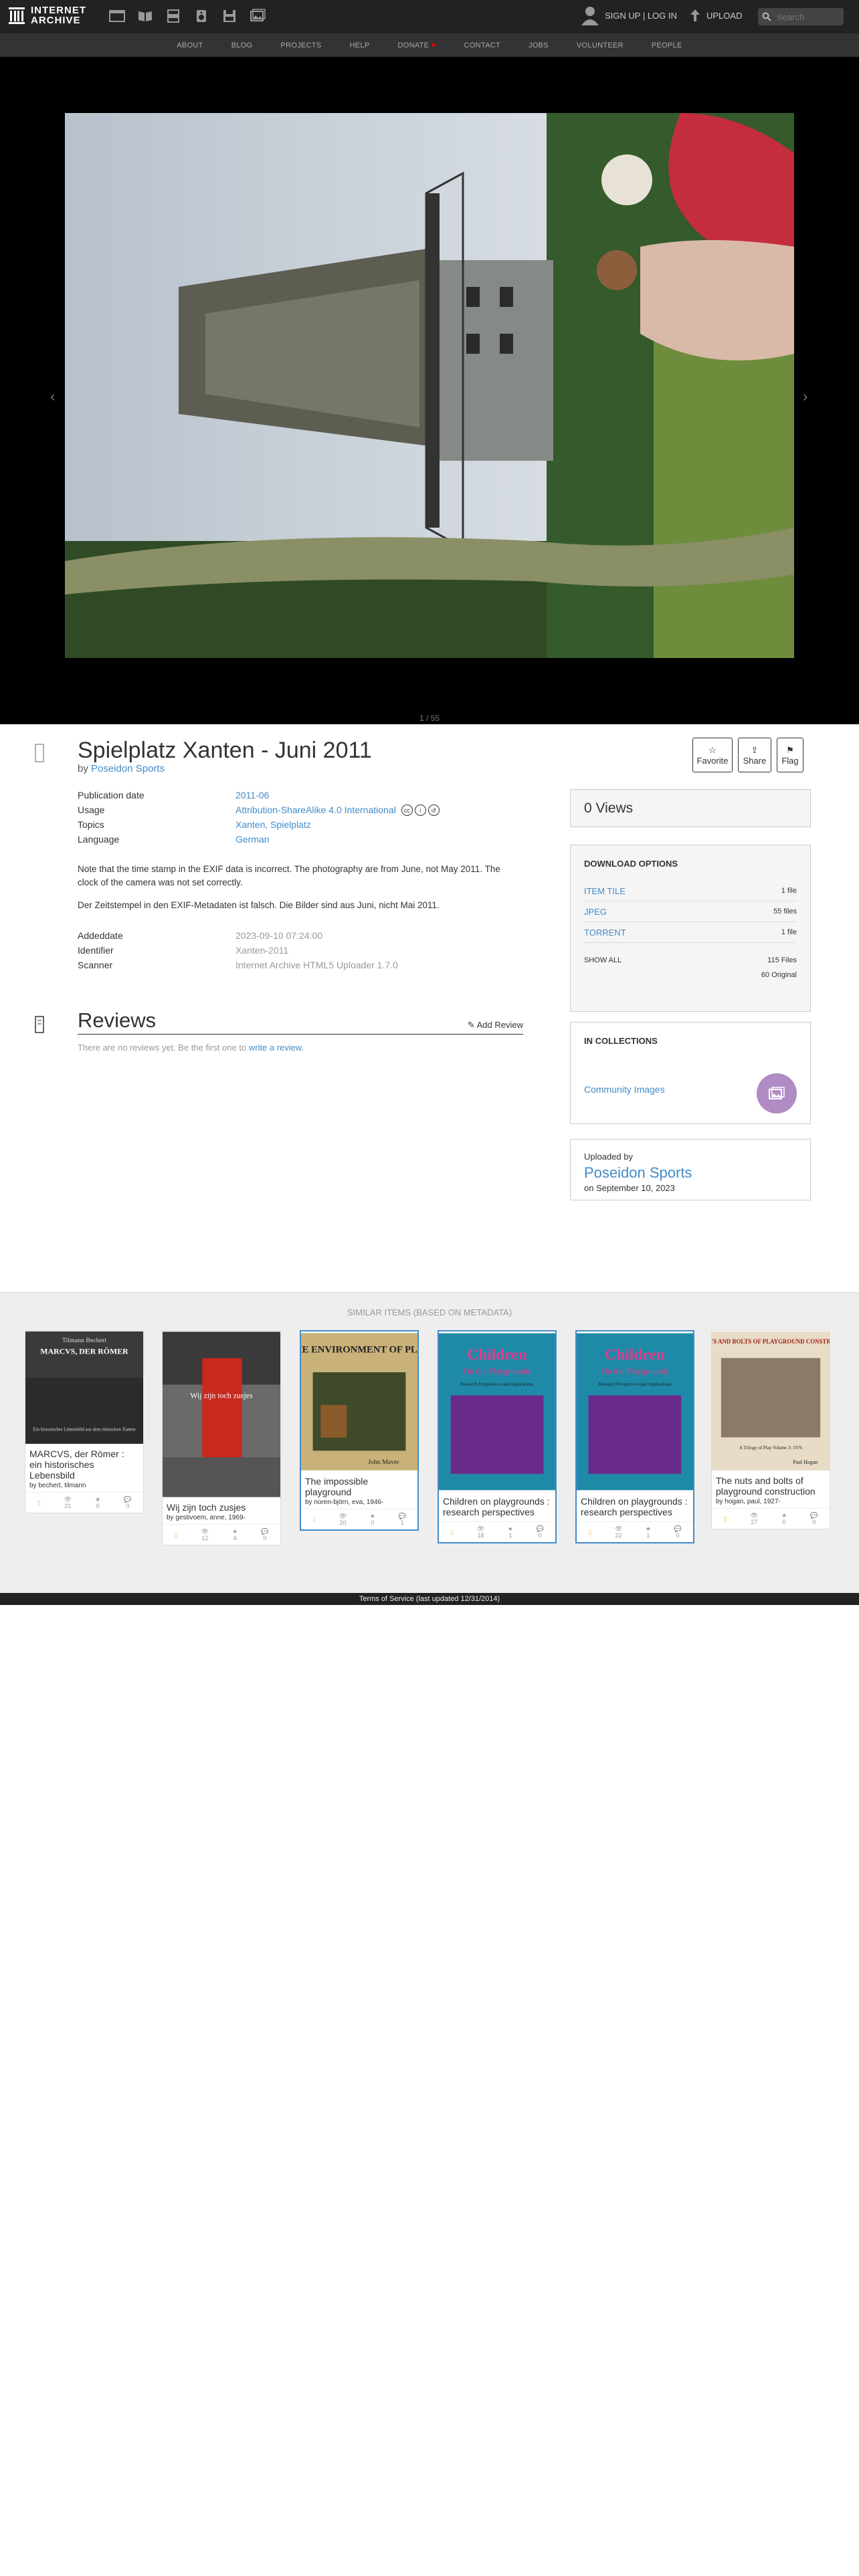 This screenshot has height=2576, width=859. Describe the element at coordinates (495, 1025) in the screenshot. I see `add-review-button: ✎ Add Review` at that location.